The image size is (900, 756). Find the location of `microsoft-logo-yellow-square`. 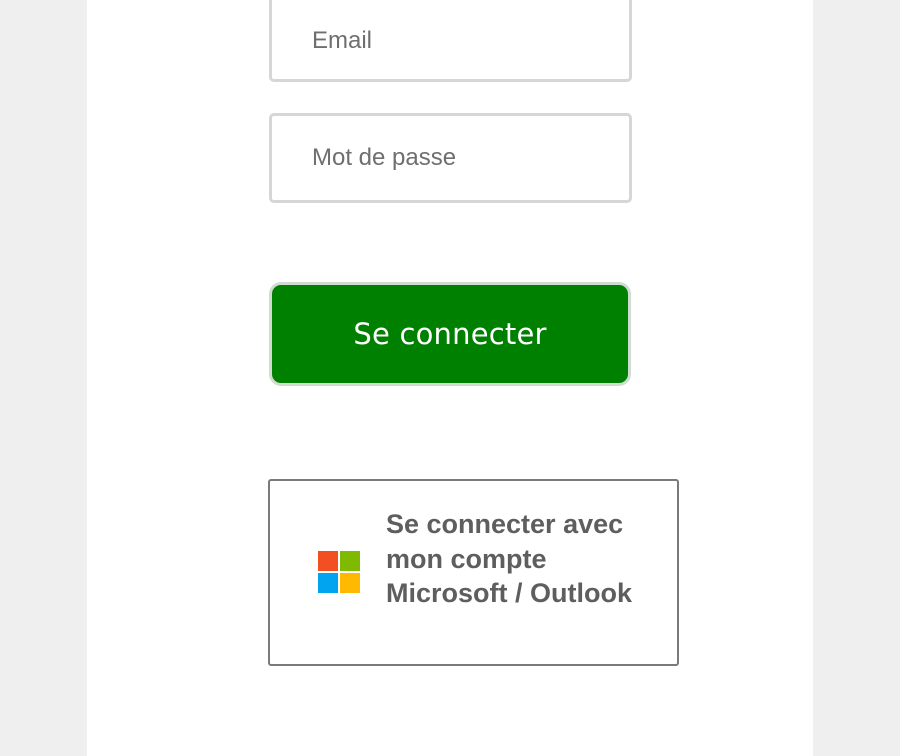

microsoft-logo-yellow-square is located at coordinates (350, 583).